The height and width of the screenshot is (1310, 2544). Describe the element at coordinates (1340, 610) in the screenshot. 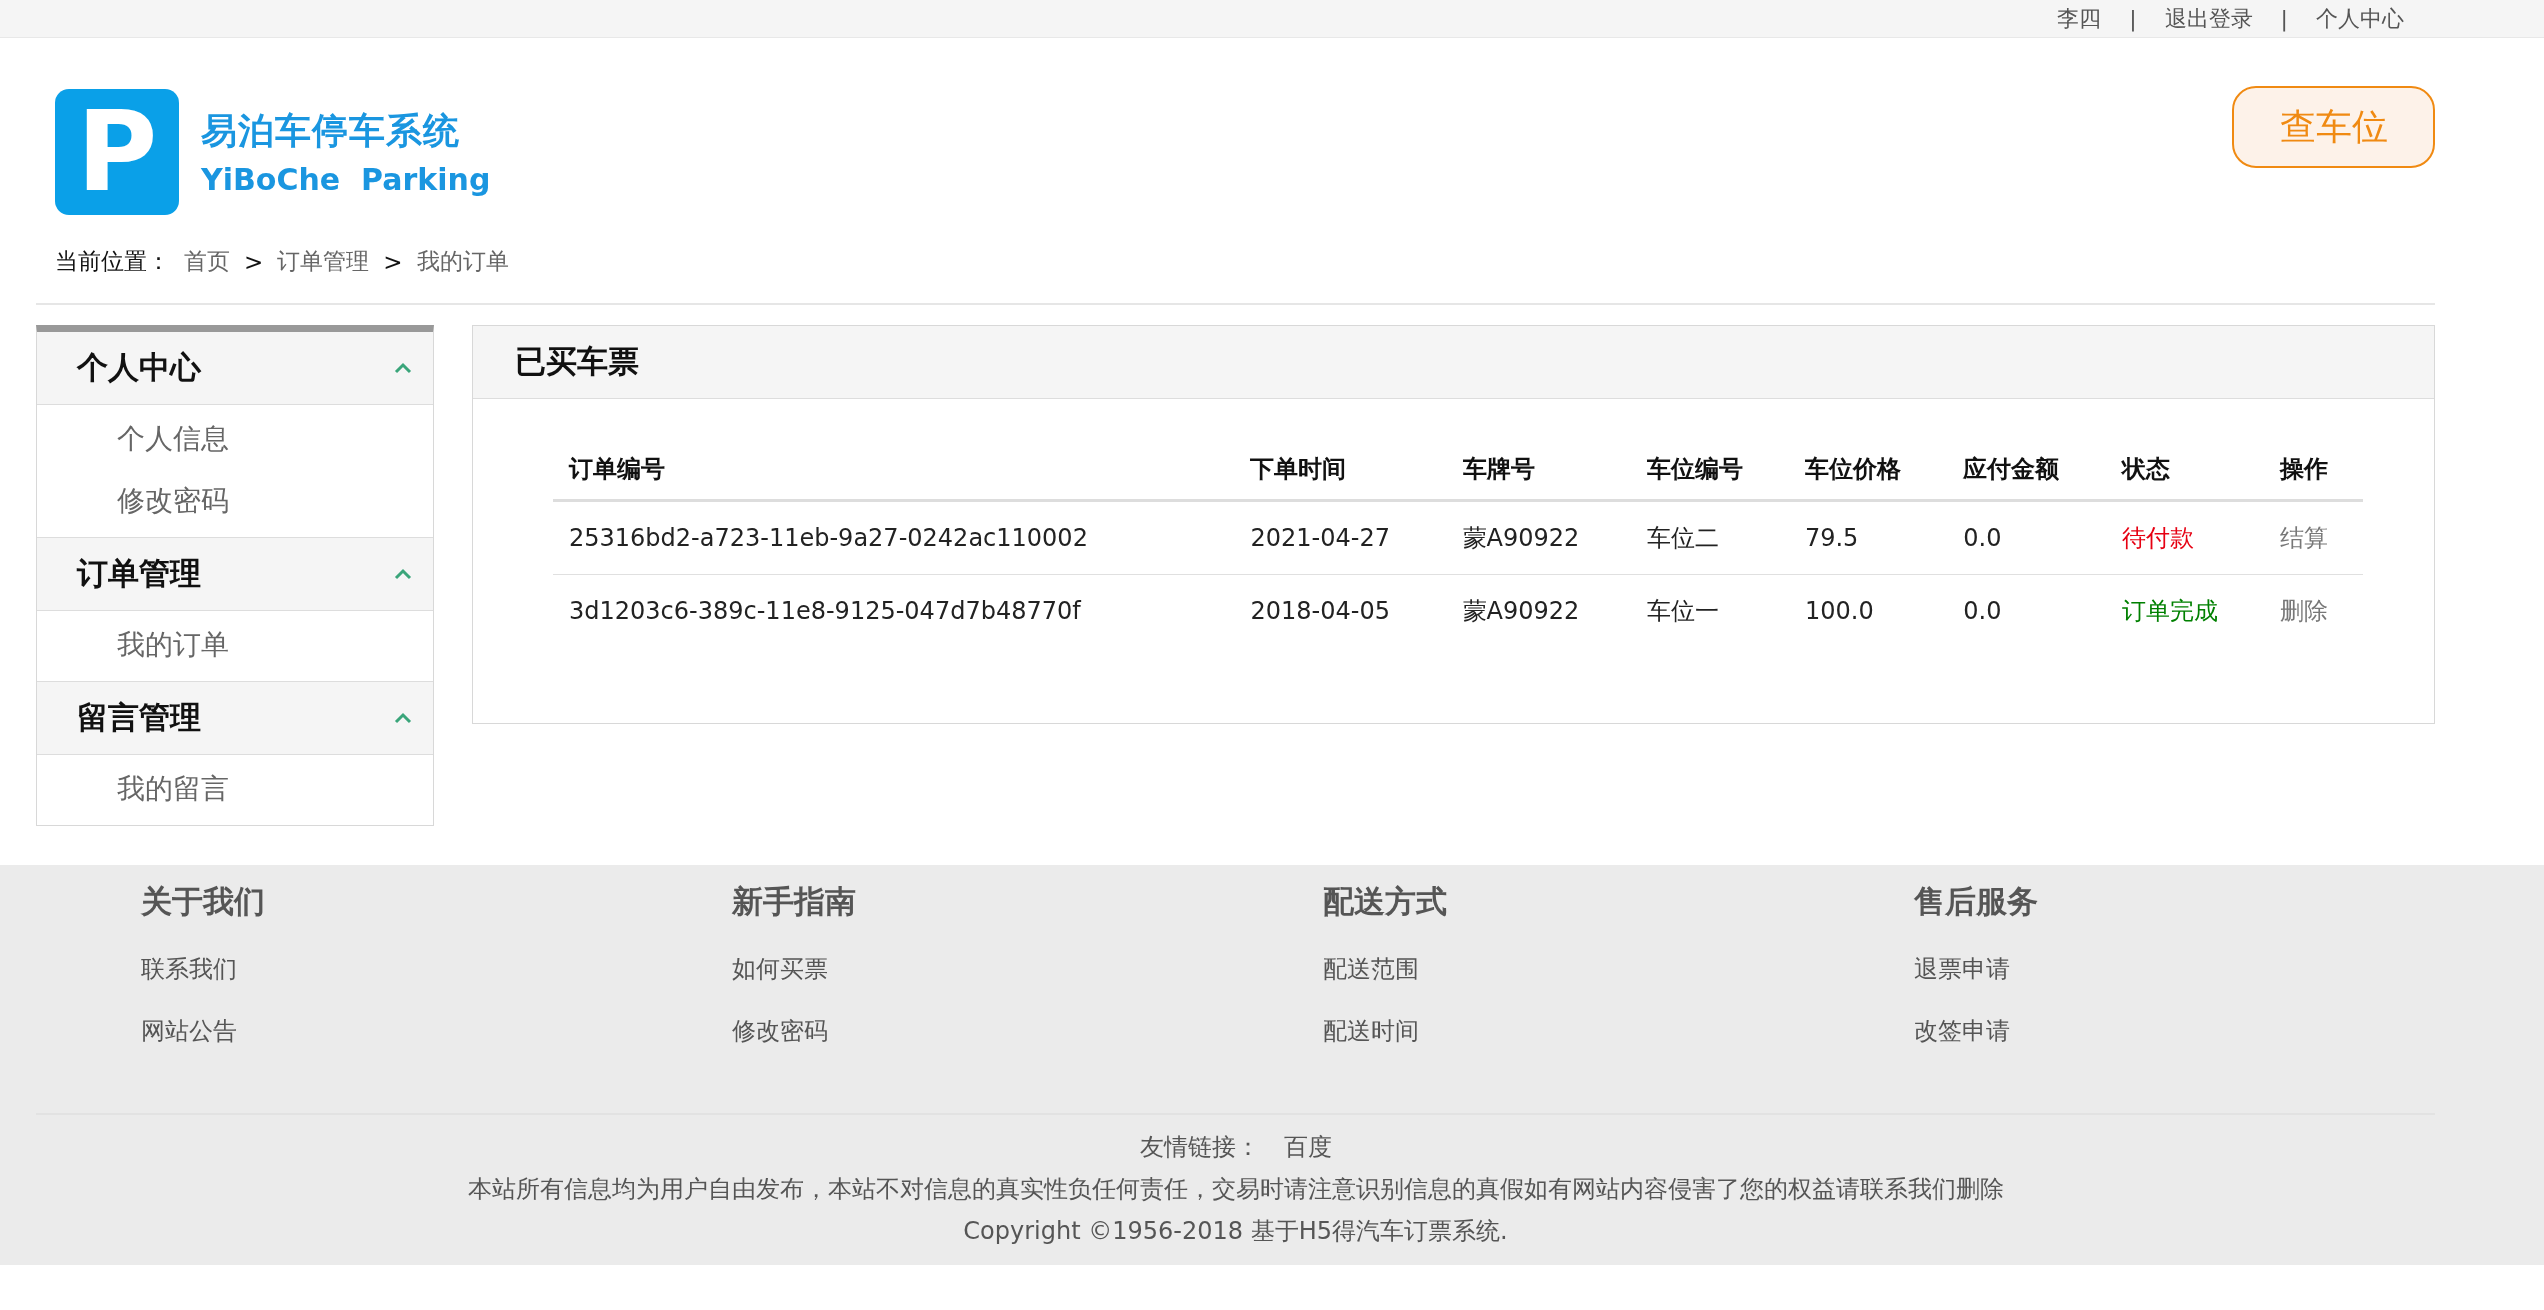

I see `table-cell: 2018-04-05` at that location.